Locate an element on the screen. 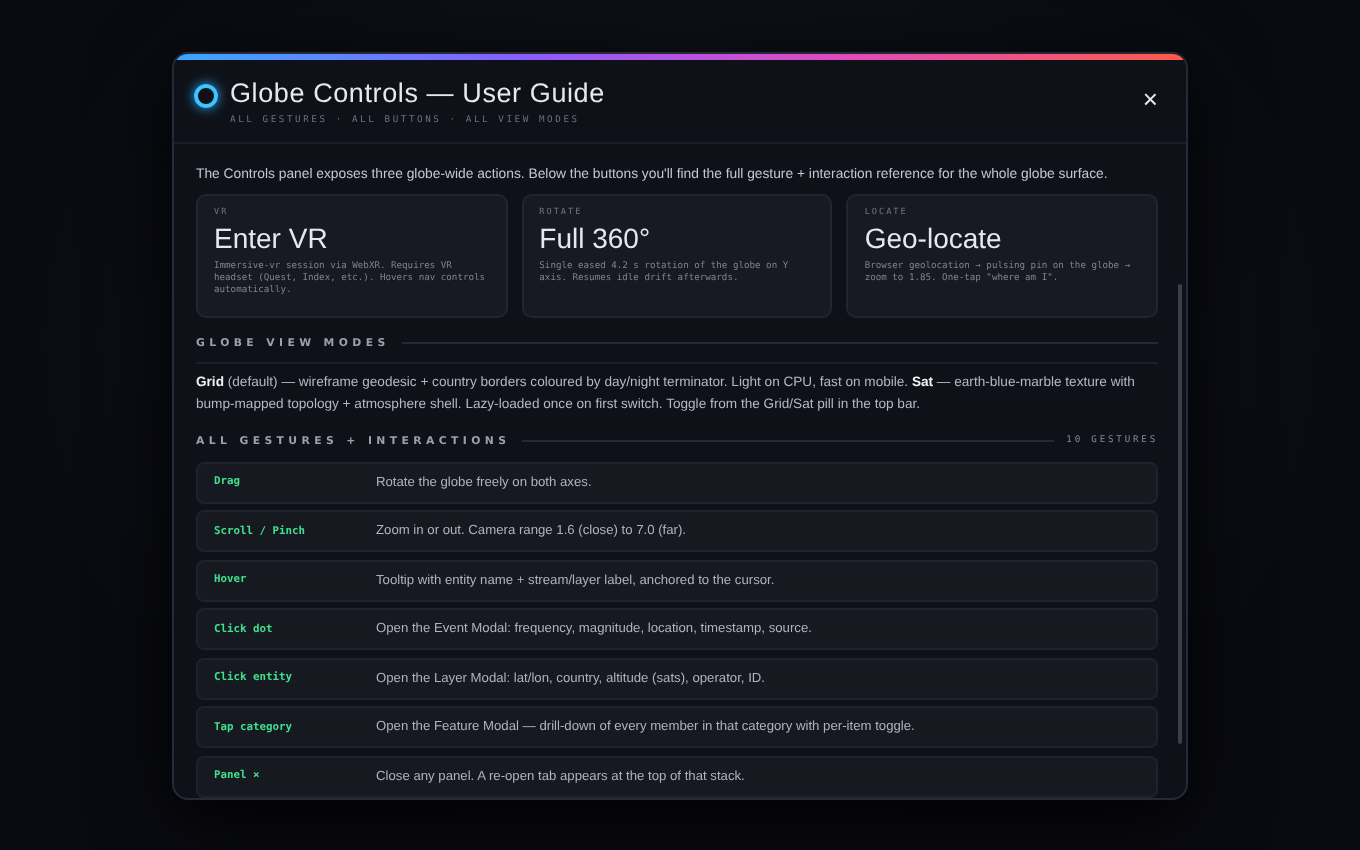 Image resolution: width=1360 pixels, height=850 pixels. card-title: Enter VR is located at coordinates (272, 238).